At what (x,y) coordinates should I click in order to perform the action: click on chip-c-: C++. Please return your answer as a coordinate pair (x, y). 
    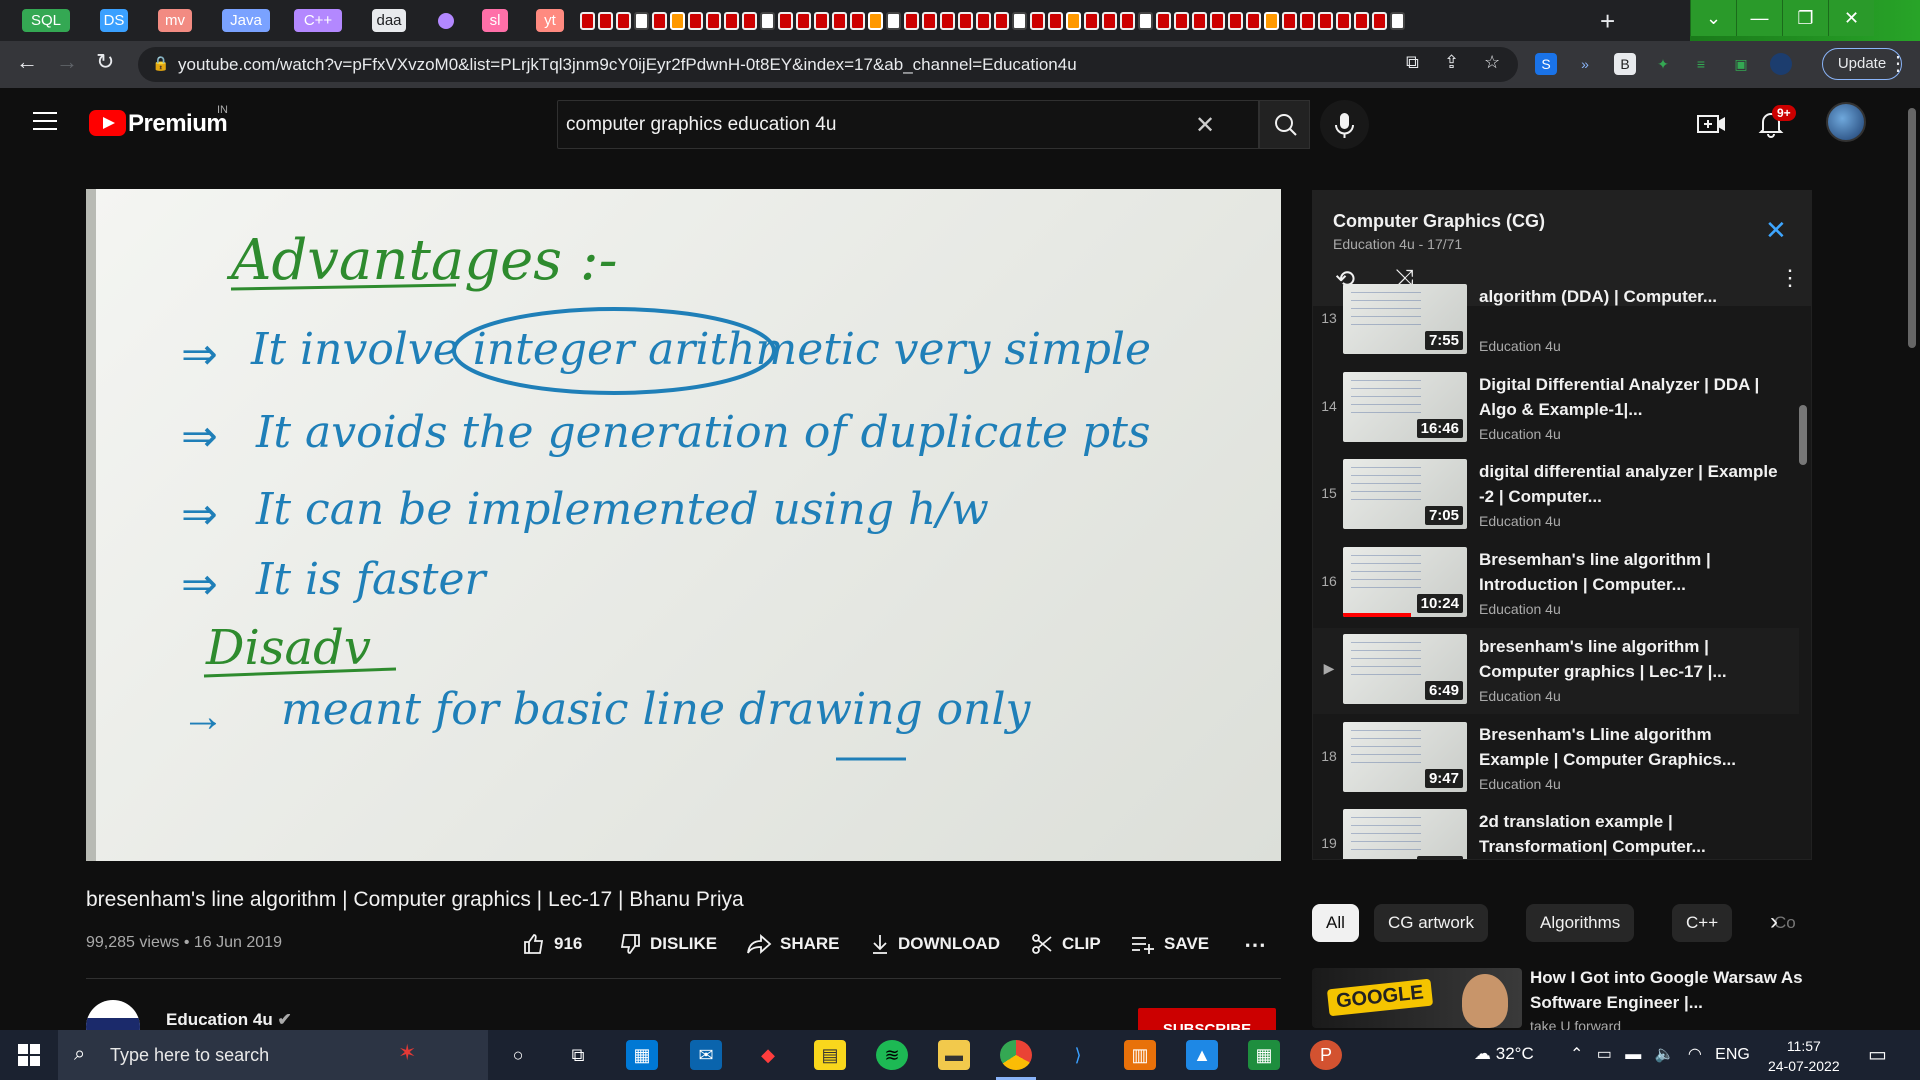
    Looking at the image, I should click on (1702, 923).